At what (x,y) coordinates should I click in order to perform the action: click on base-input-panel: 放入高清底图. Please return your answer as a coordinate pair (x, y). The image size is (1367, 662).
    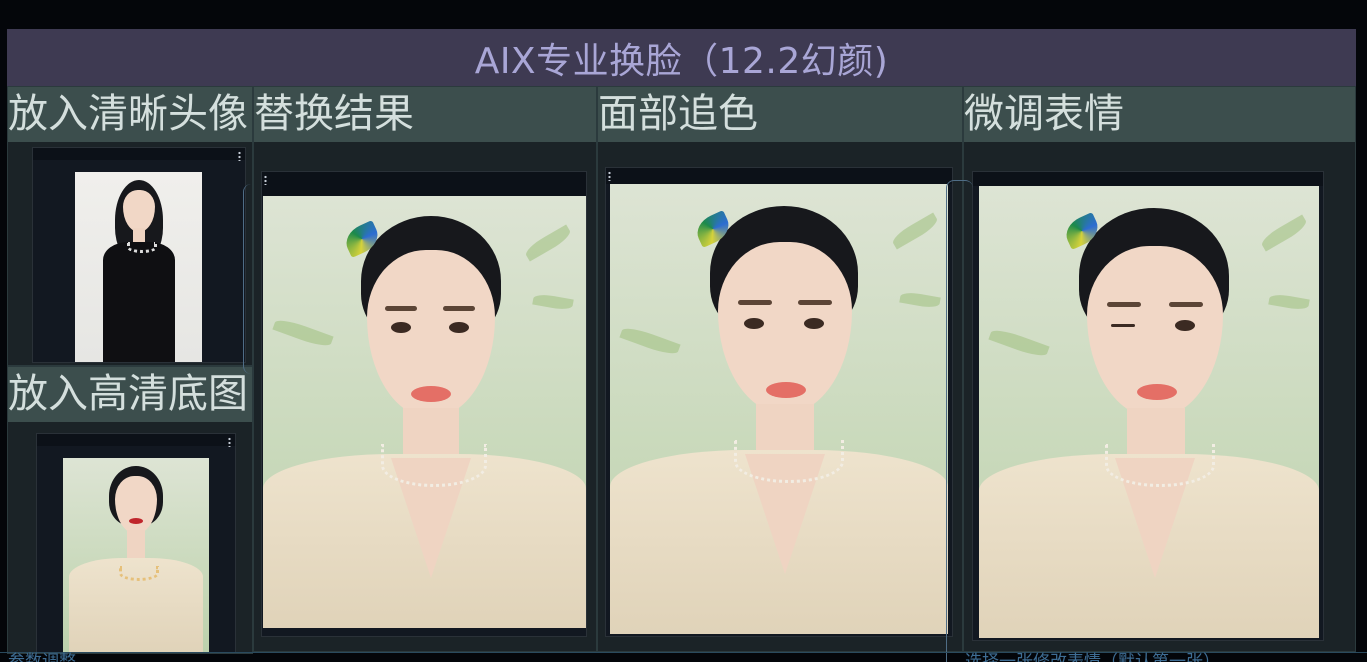
    Looking at the image, I should click on (130, 510).